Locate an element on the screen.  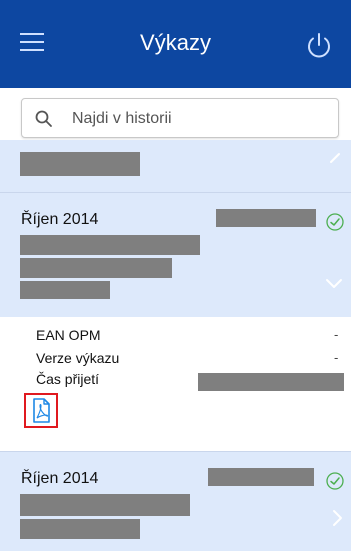
power-icon is located at coordinates (319, 45).